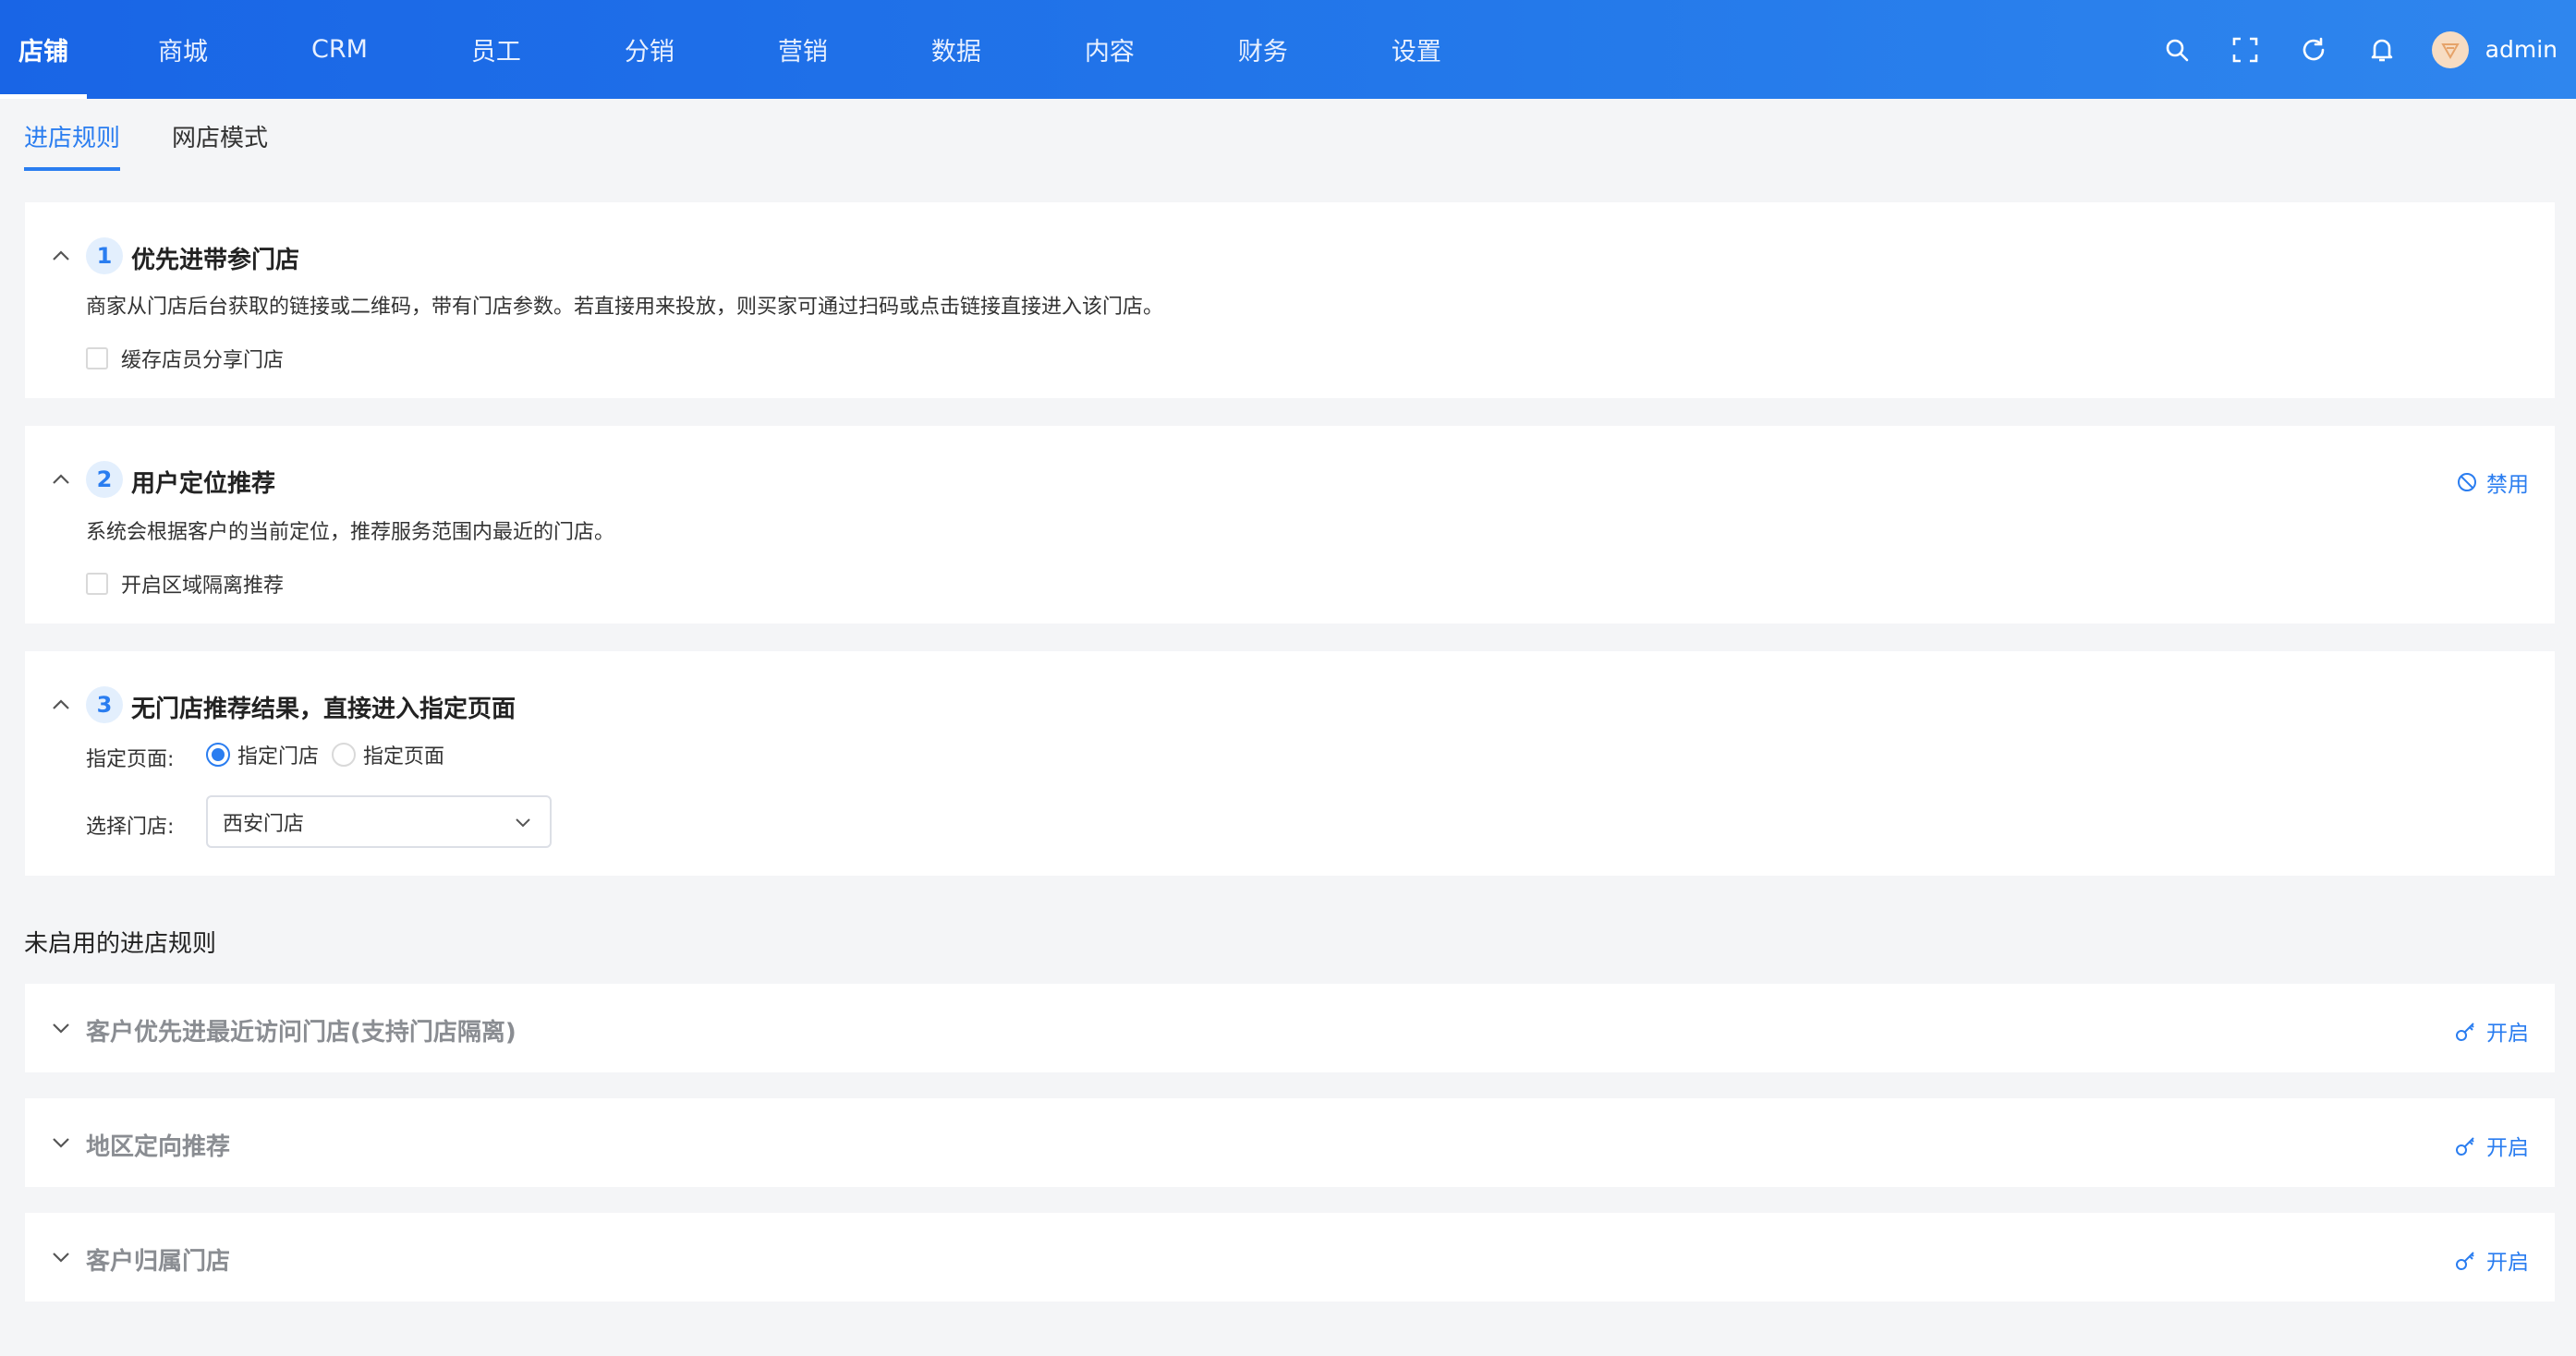 Image resolution: width=2576 pixels, height=1356 pixels. What do you see at coordinates (104, 255) in the screenshot?
I see `rule-number-badge: 1` at bounding box center [104, 255].